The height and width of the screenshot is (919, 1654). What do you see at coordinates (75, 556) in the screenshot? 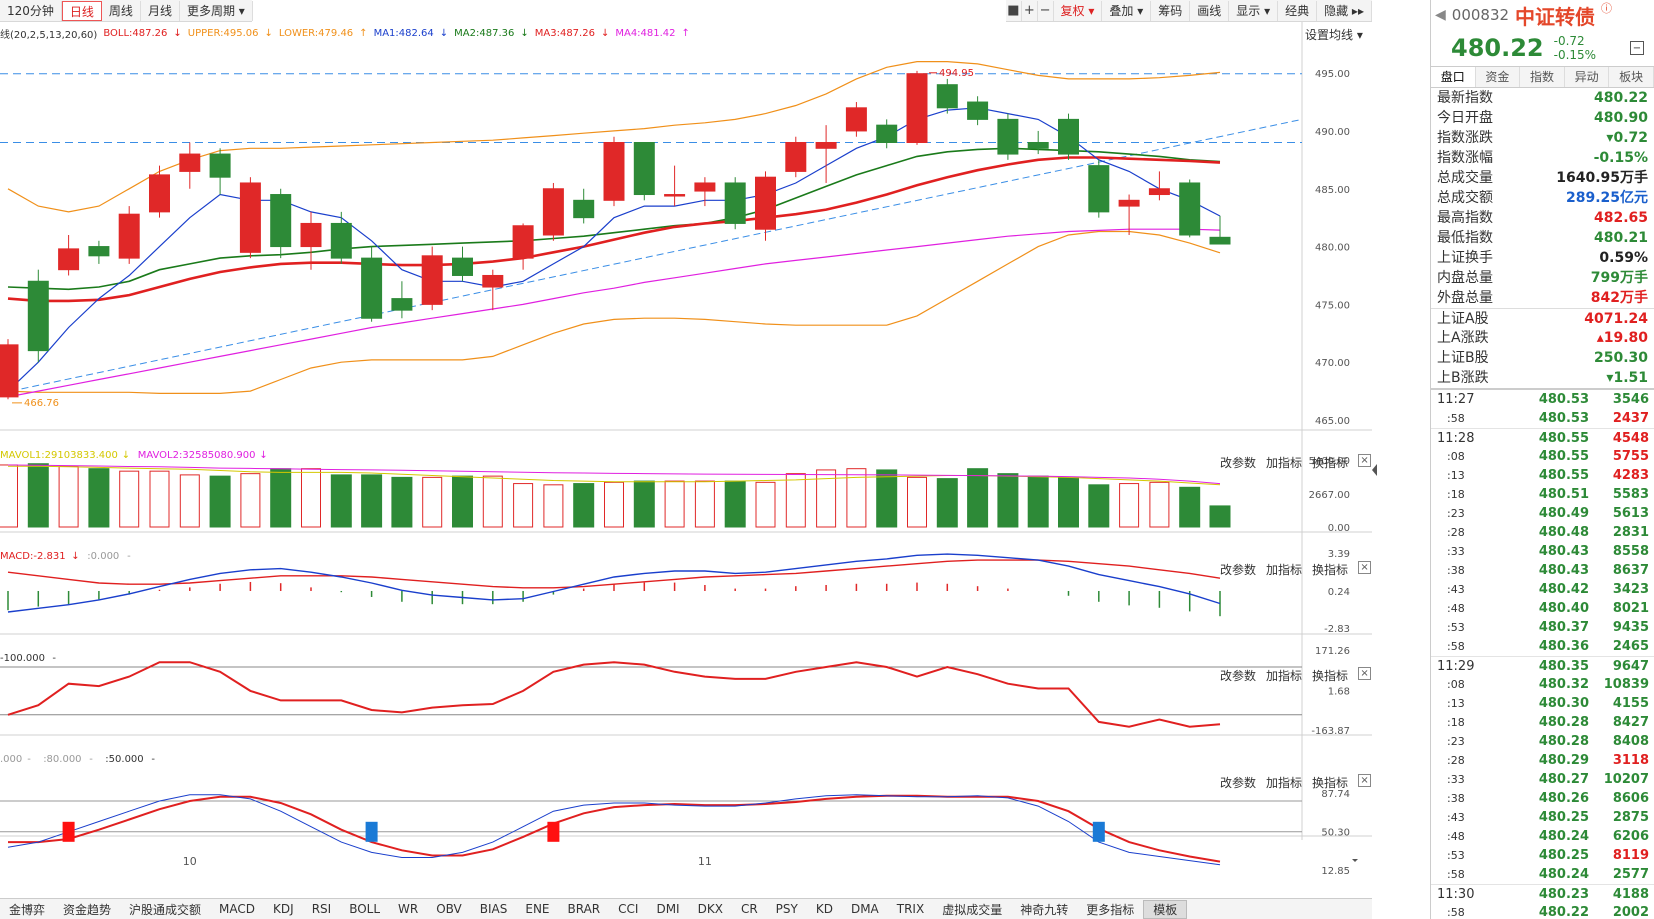
I see `indicator-legend-arrow: ↓` at bounding box center [75, 556].